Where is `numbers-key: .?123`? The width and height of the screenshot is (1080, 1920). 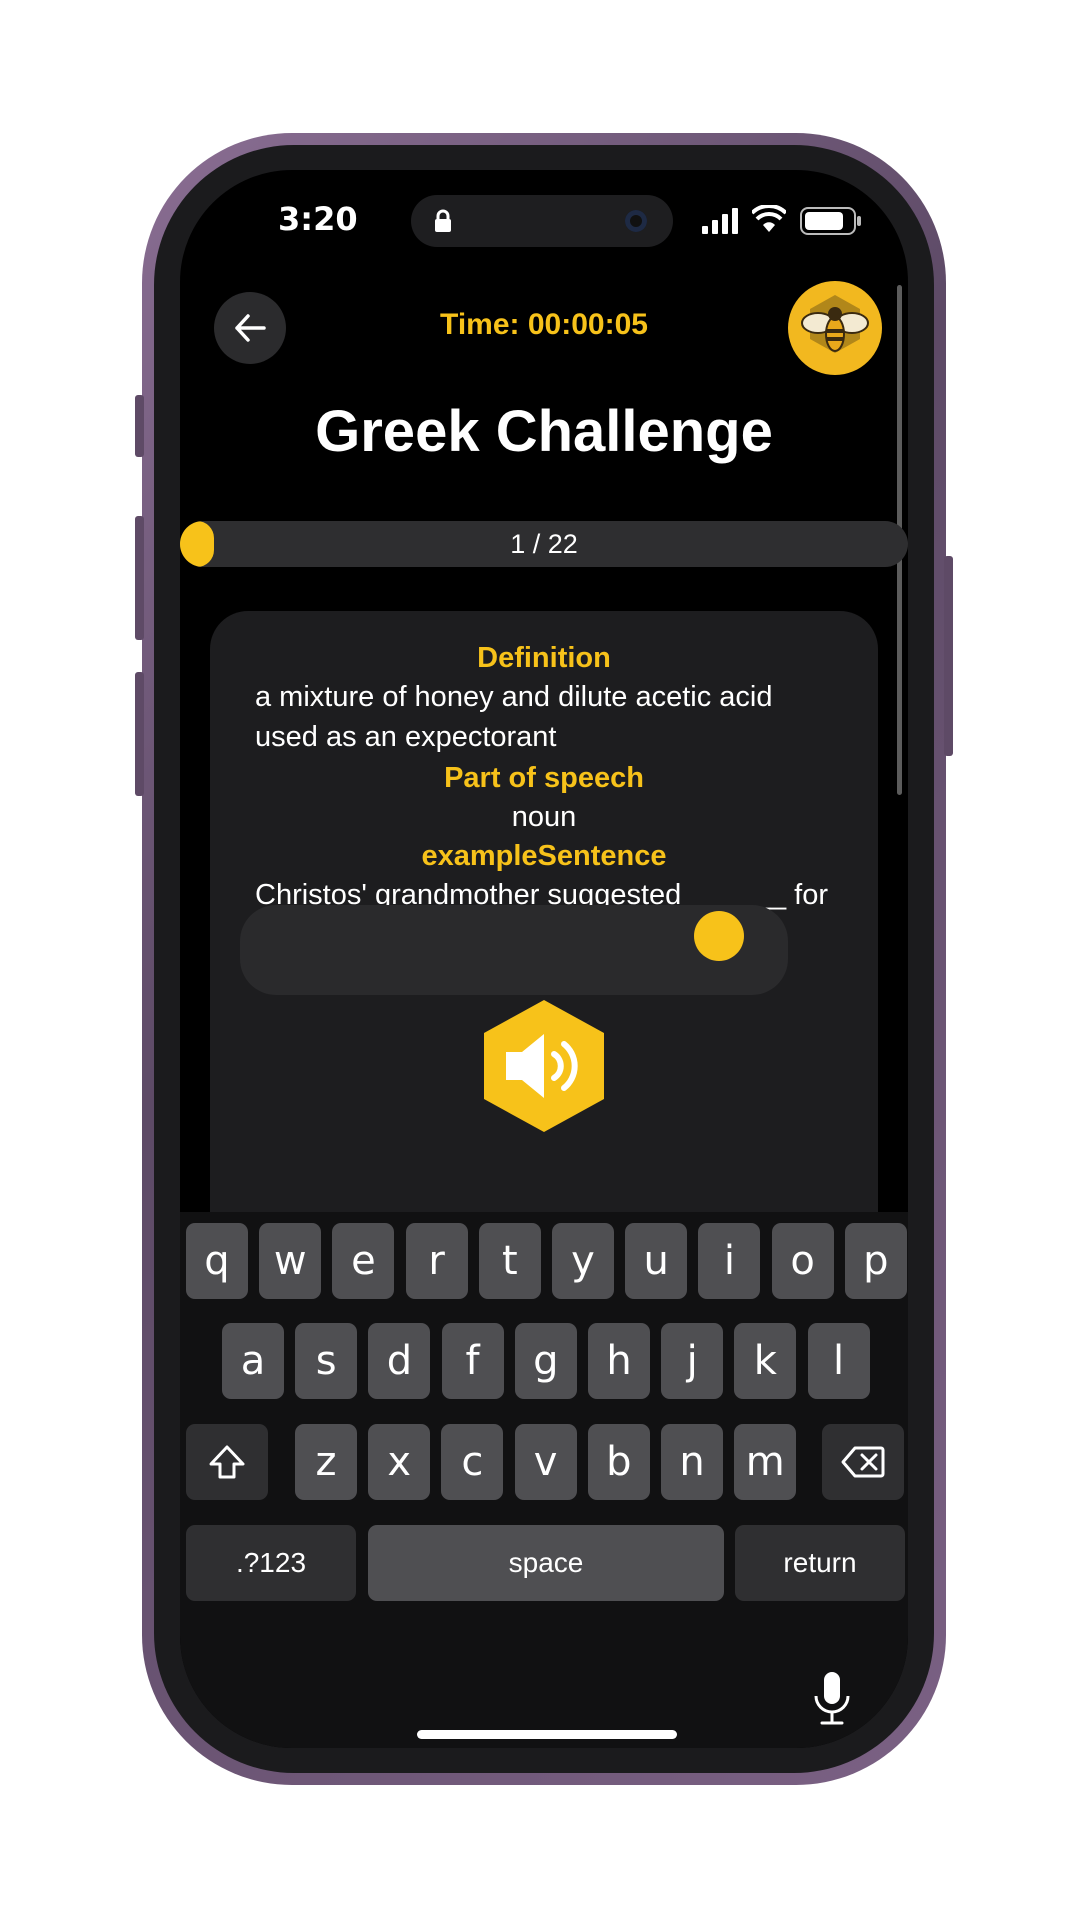
numbers-key: .?123 is located at coordinates (271, 1563).